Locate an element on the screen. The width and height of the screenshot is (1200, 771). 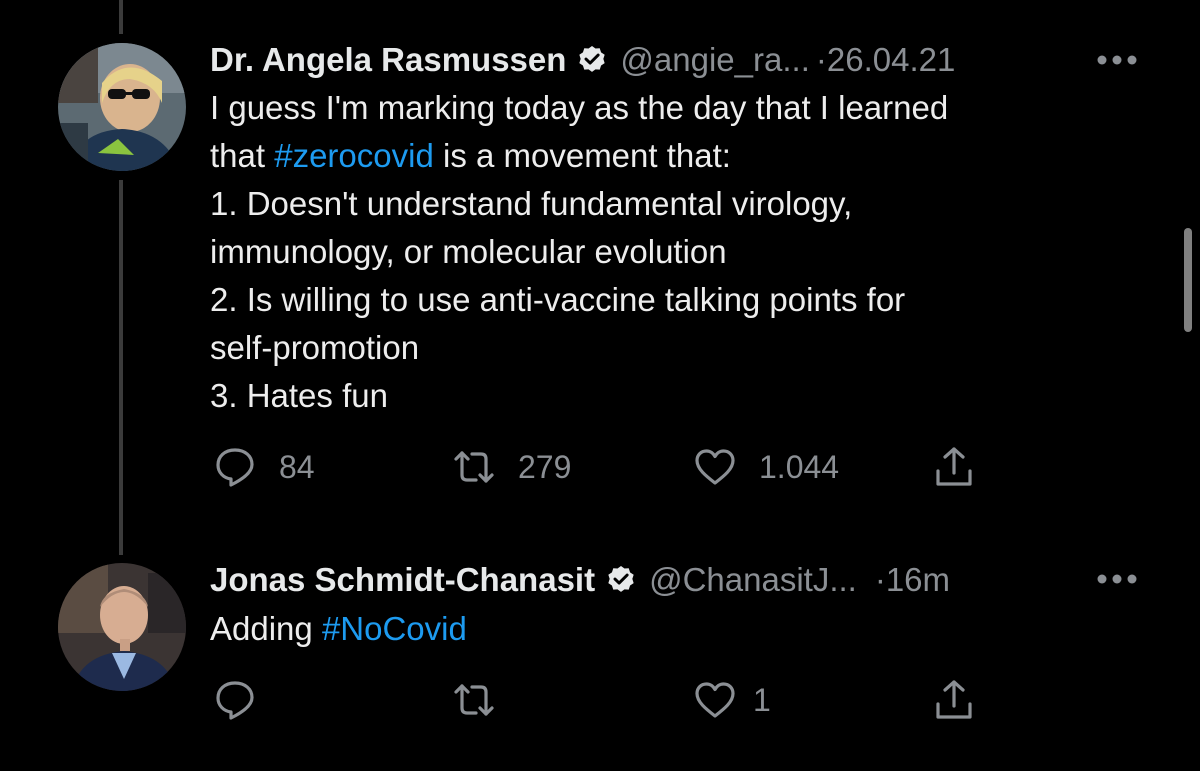
reply-button: 84 is located at coordinates (264, 467).